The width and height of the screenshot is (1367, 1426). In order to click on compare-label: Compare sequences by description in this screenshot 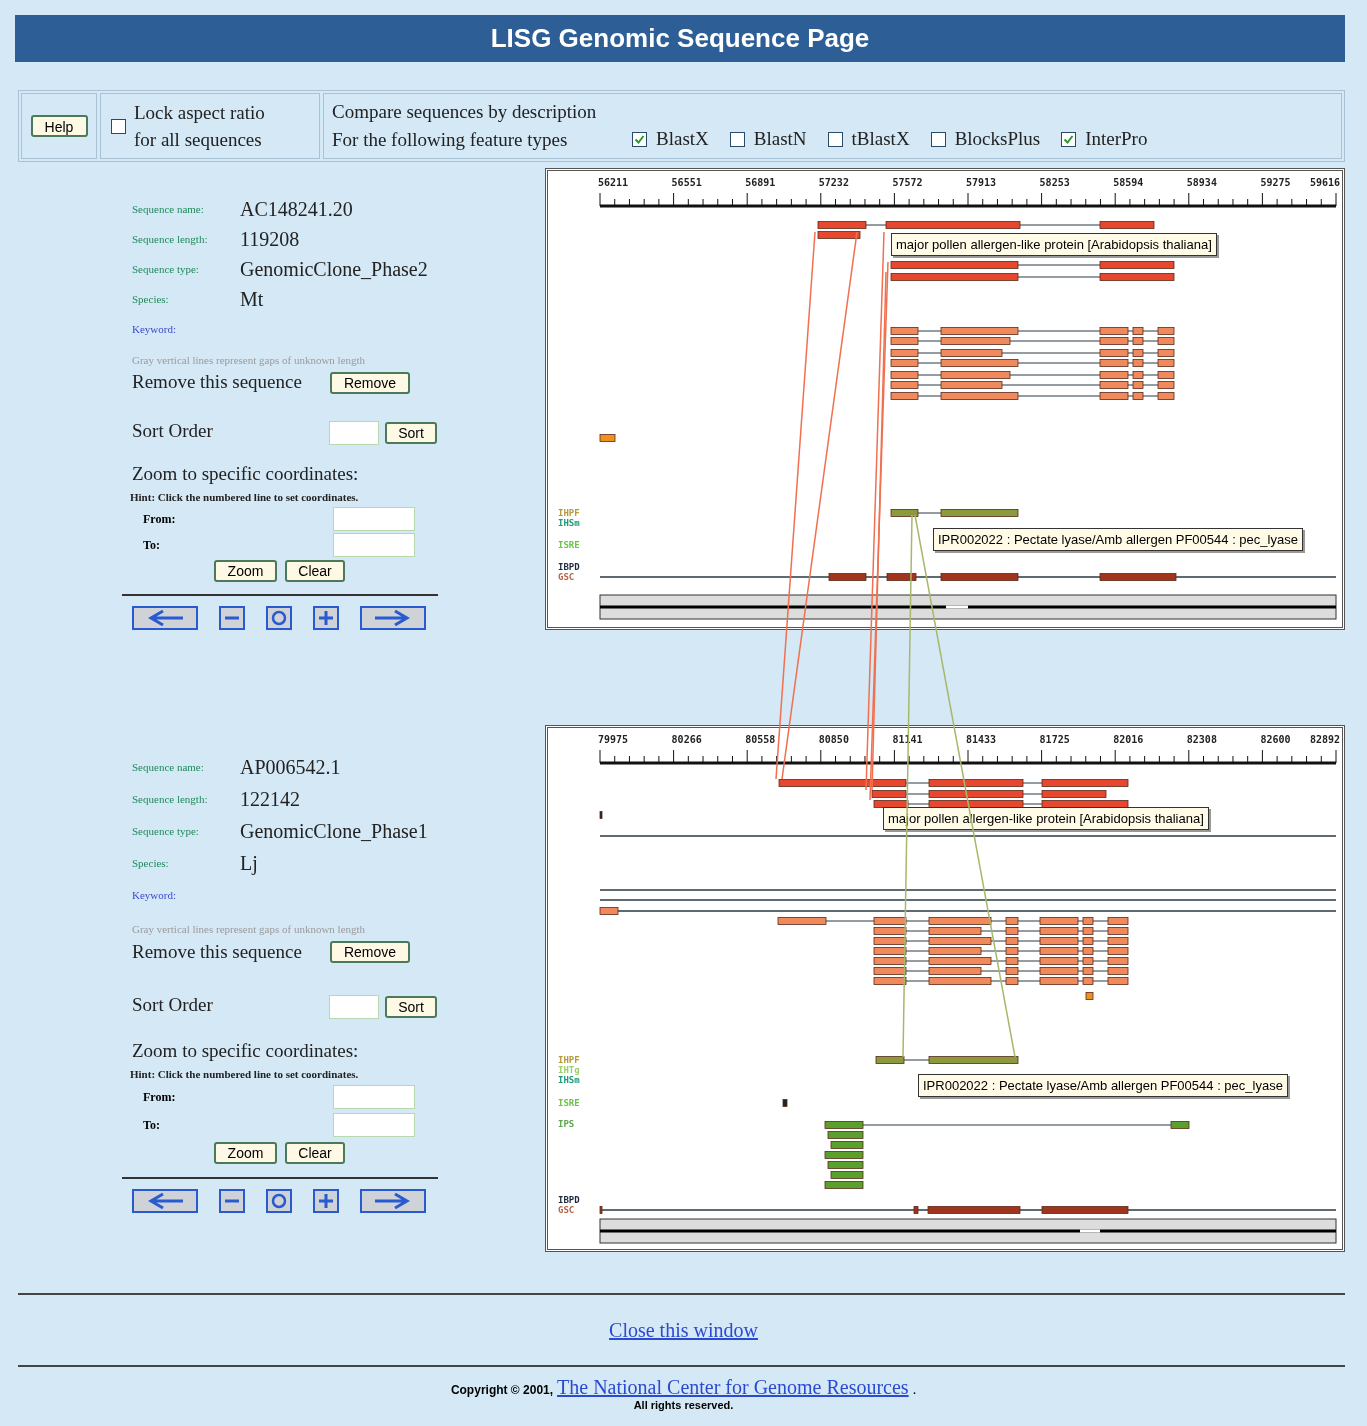, I will do `click(465, 112)`.